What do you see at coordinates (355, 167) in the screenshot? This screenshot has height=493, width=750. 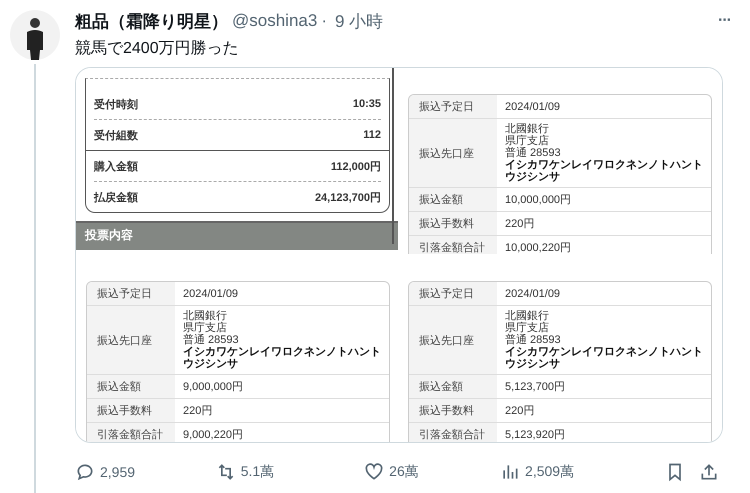 I see `field-value: 112,000円` at bounding box center [355, 167].